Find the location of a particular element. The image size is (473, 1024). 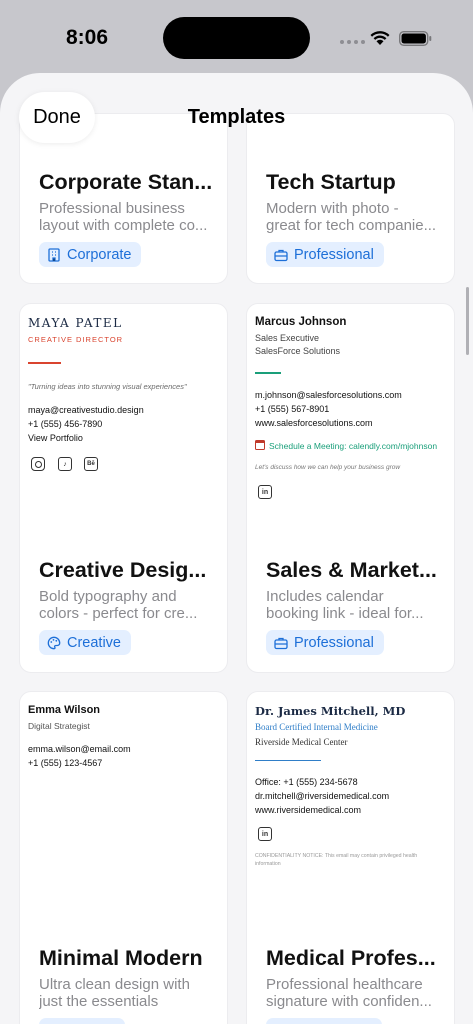

preview-confidentiality-notice-cont: information is located at coordinates (268, 864).